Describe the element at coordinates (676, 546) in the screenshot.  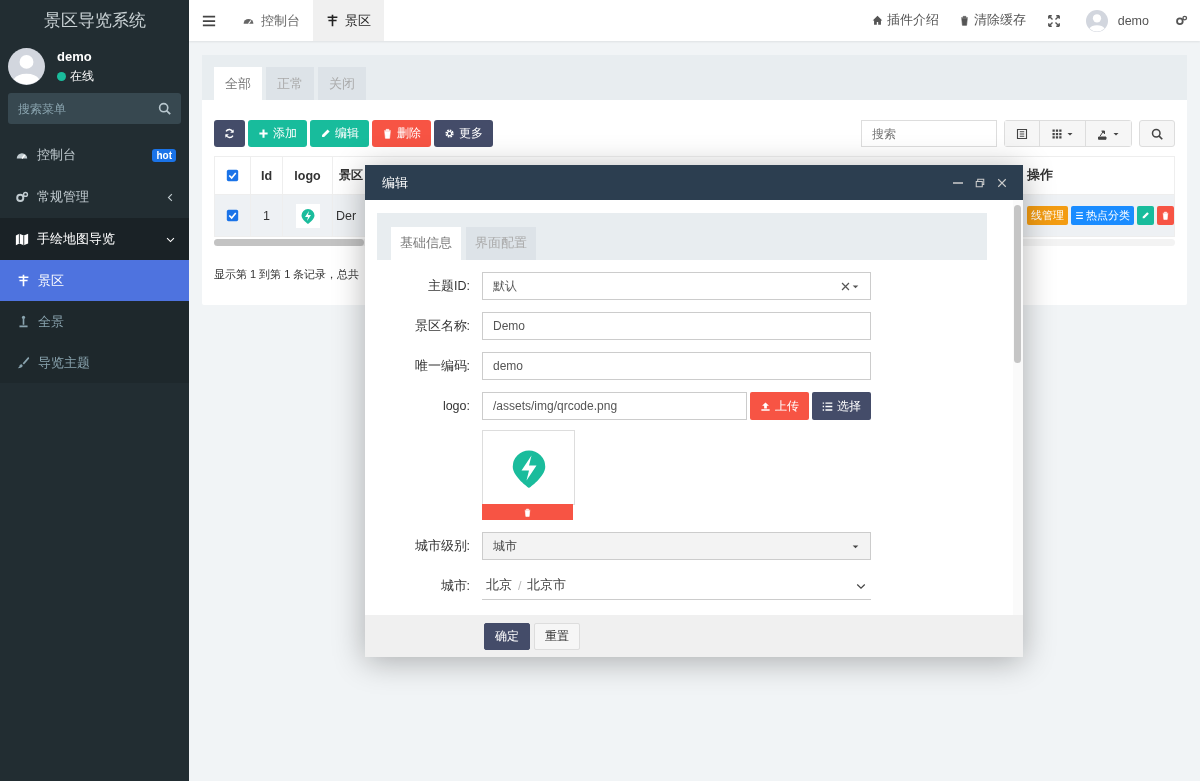
I see `select-field: 城市` at that location.